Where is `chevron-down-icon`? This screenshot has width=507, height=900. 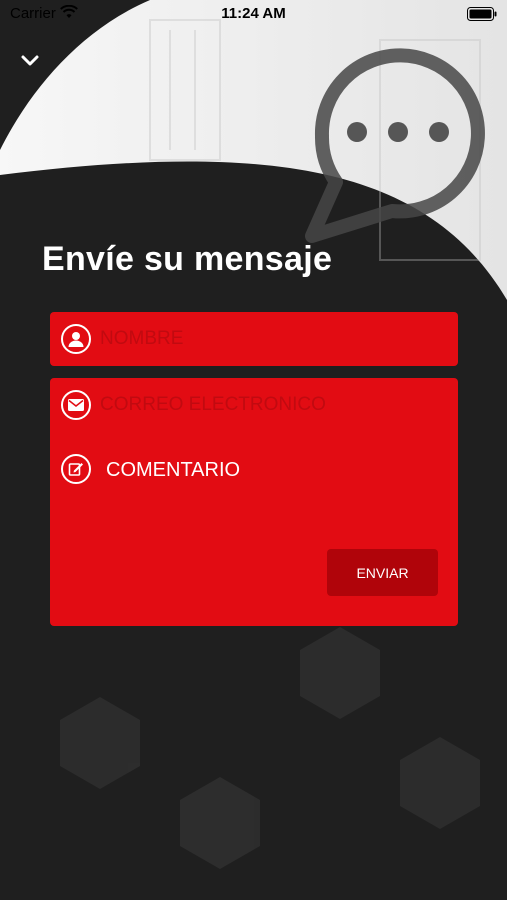
chevron-down-icon is located at coordinates (30, 60).